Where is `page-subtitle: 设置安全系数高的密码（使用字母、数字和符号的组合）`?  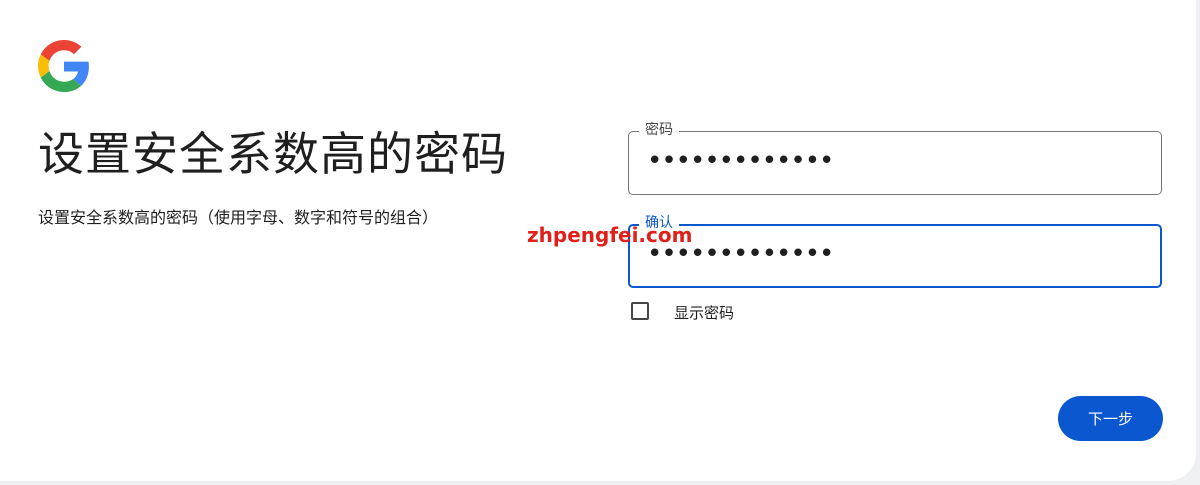 page-subtitle: 设置安全系数高的密码（使用字母、数字和符号的组合） is located at coordinates (238, 217).